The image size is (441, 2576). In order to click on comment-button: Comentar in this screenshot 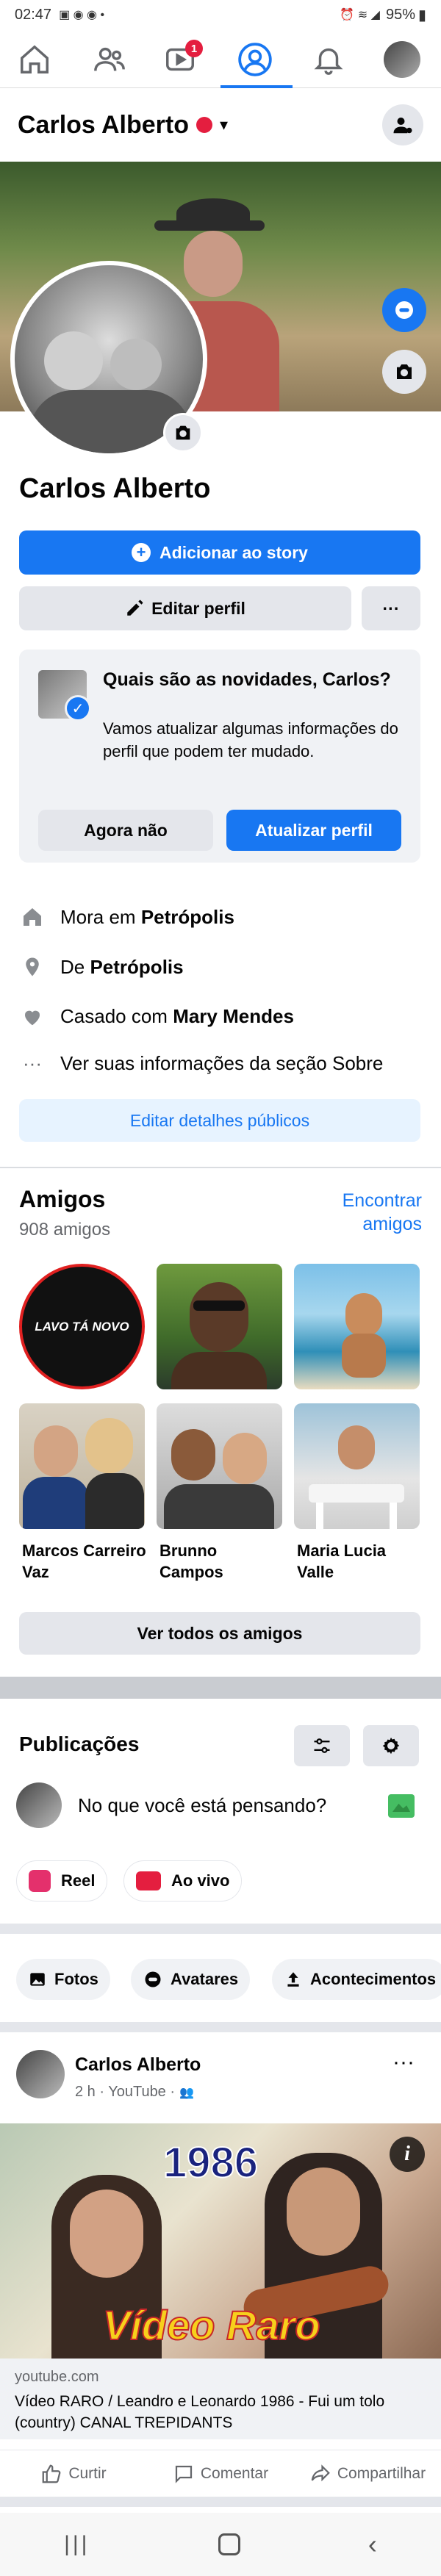, I will do `click(220, 2474)`.